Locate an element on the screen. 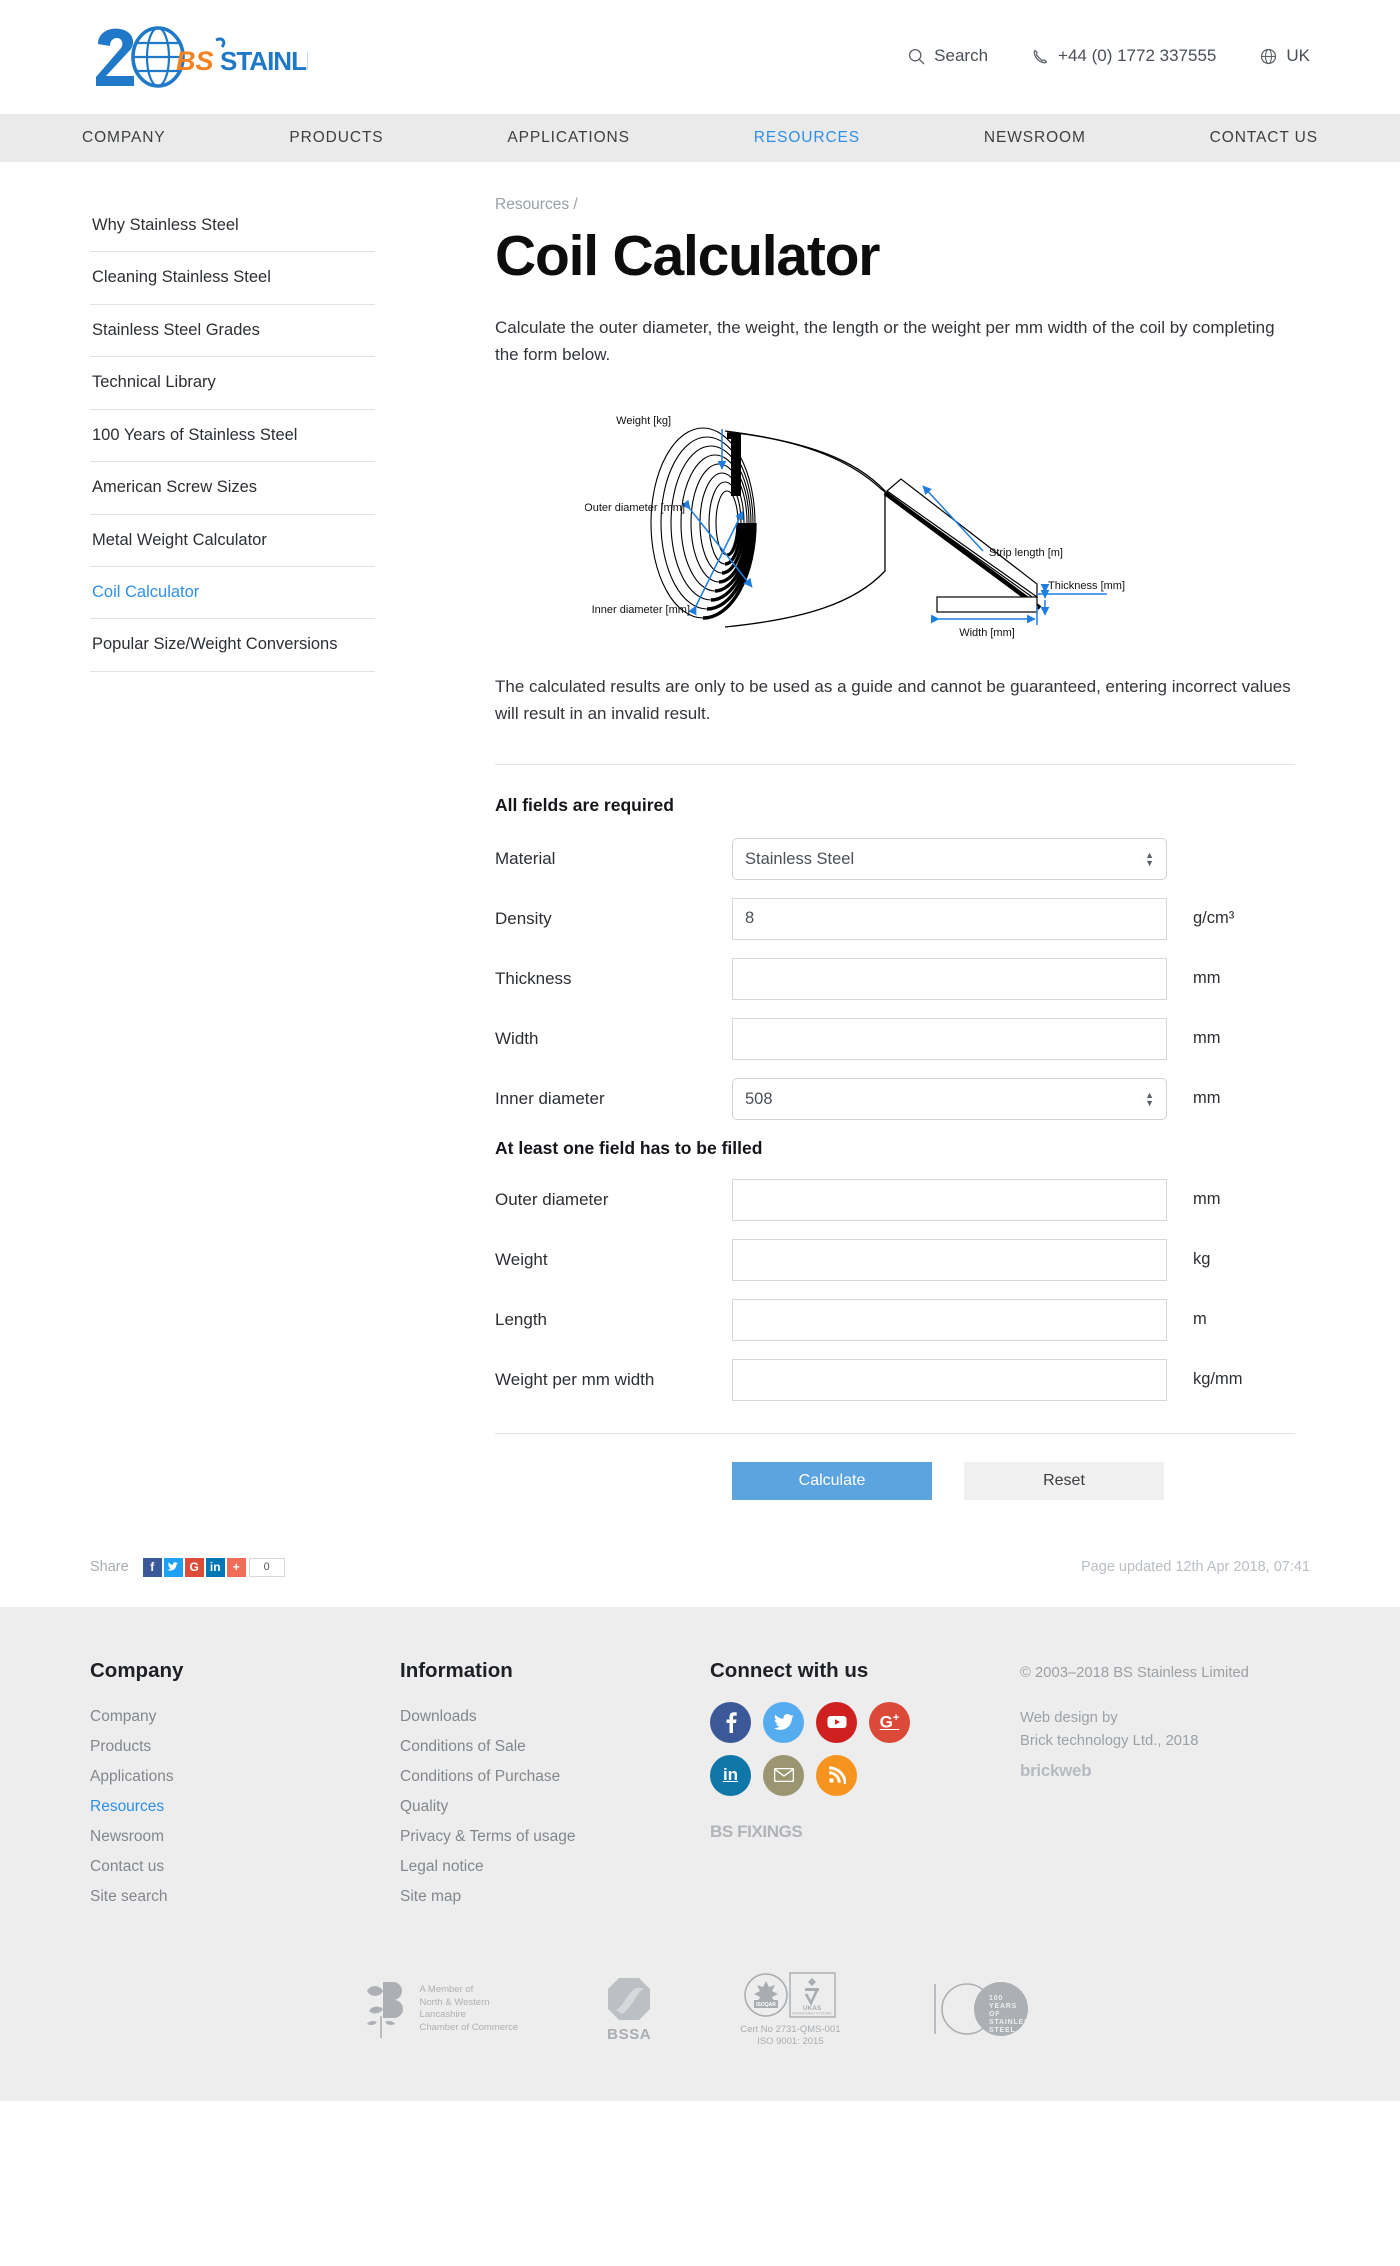 The image size is (1400, 2266). sidebar-item-metal-weight-calculator: Metal Weight Calculator is located at coordinates (232, 541).